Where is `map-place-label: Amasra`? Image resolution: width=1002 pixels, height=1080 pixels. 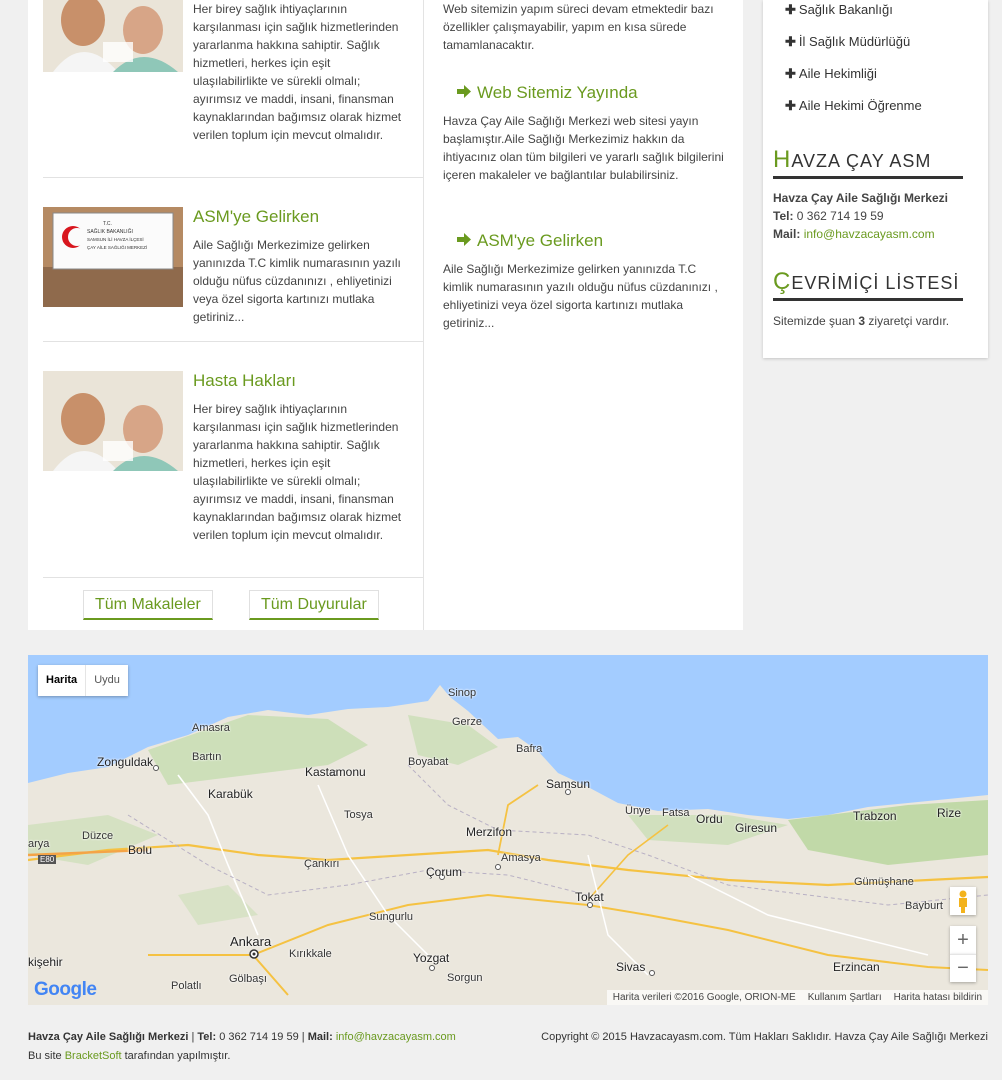 map-place-label: Amasra is located at coordinates (211, 728).